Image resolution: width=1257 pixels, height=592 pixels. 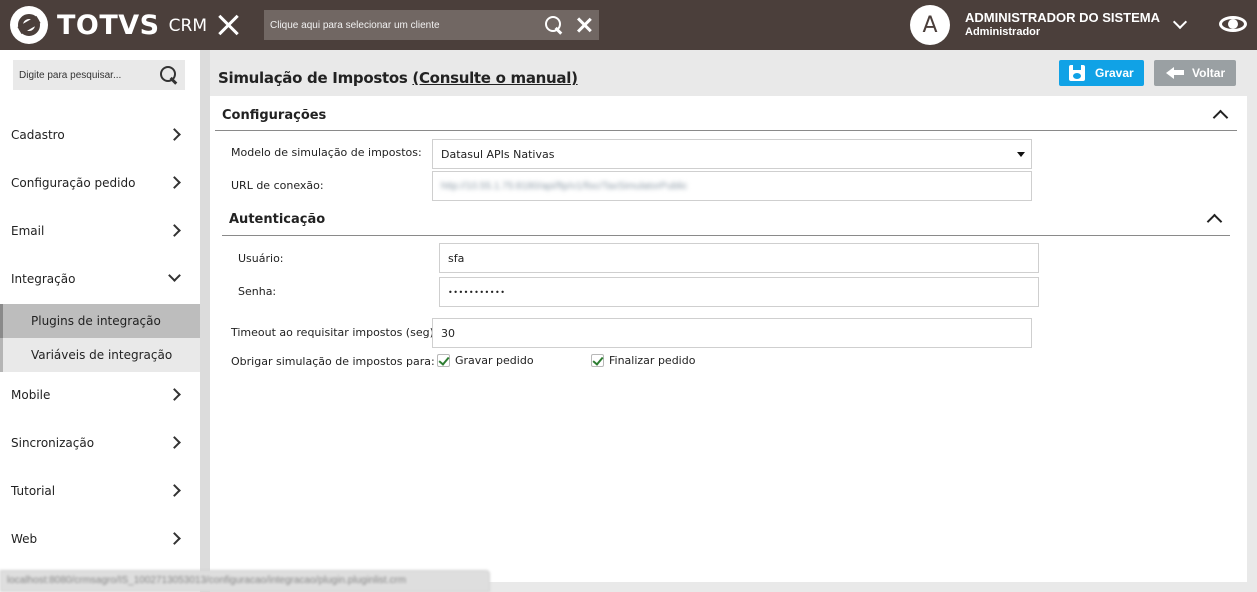 What do you see at coordinates (456, 258) in the screenshot?
I see `user-input-value: sfa` at bounding box center [456, 258].